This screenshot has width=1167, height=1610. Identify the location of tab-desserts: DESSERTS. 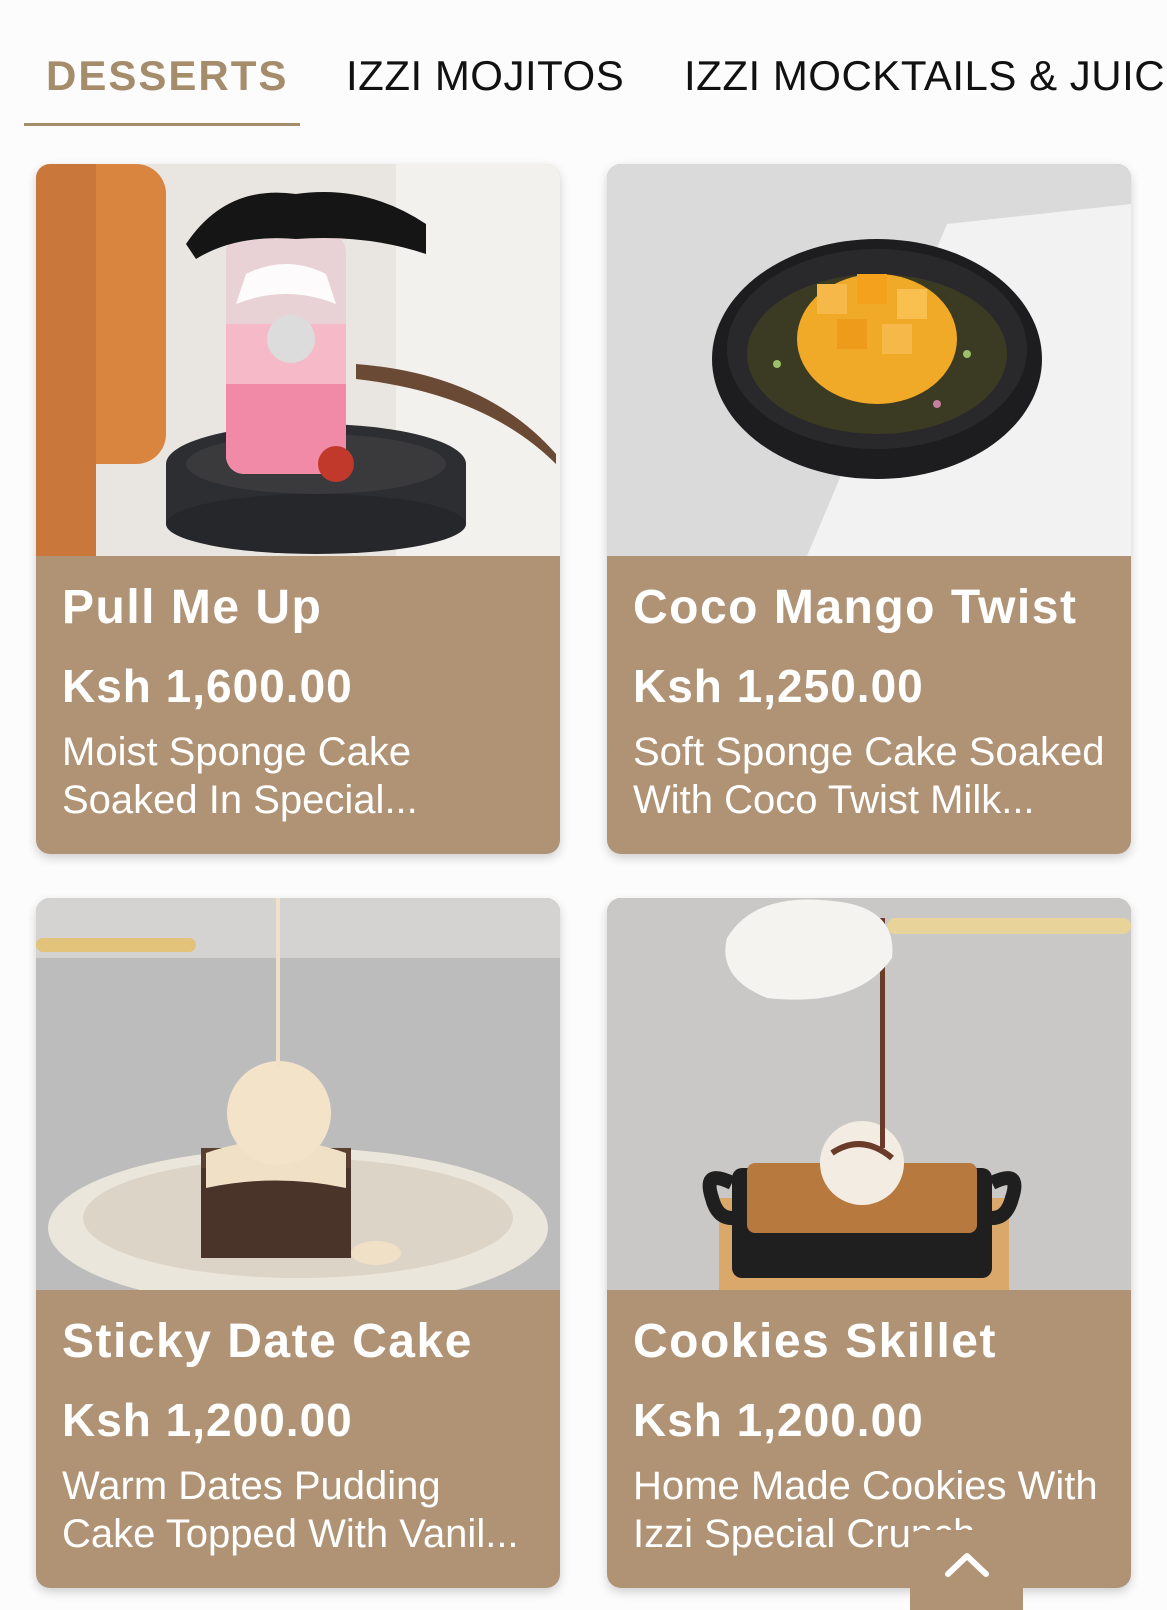
(167, 76).